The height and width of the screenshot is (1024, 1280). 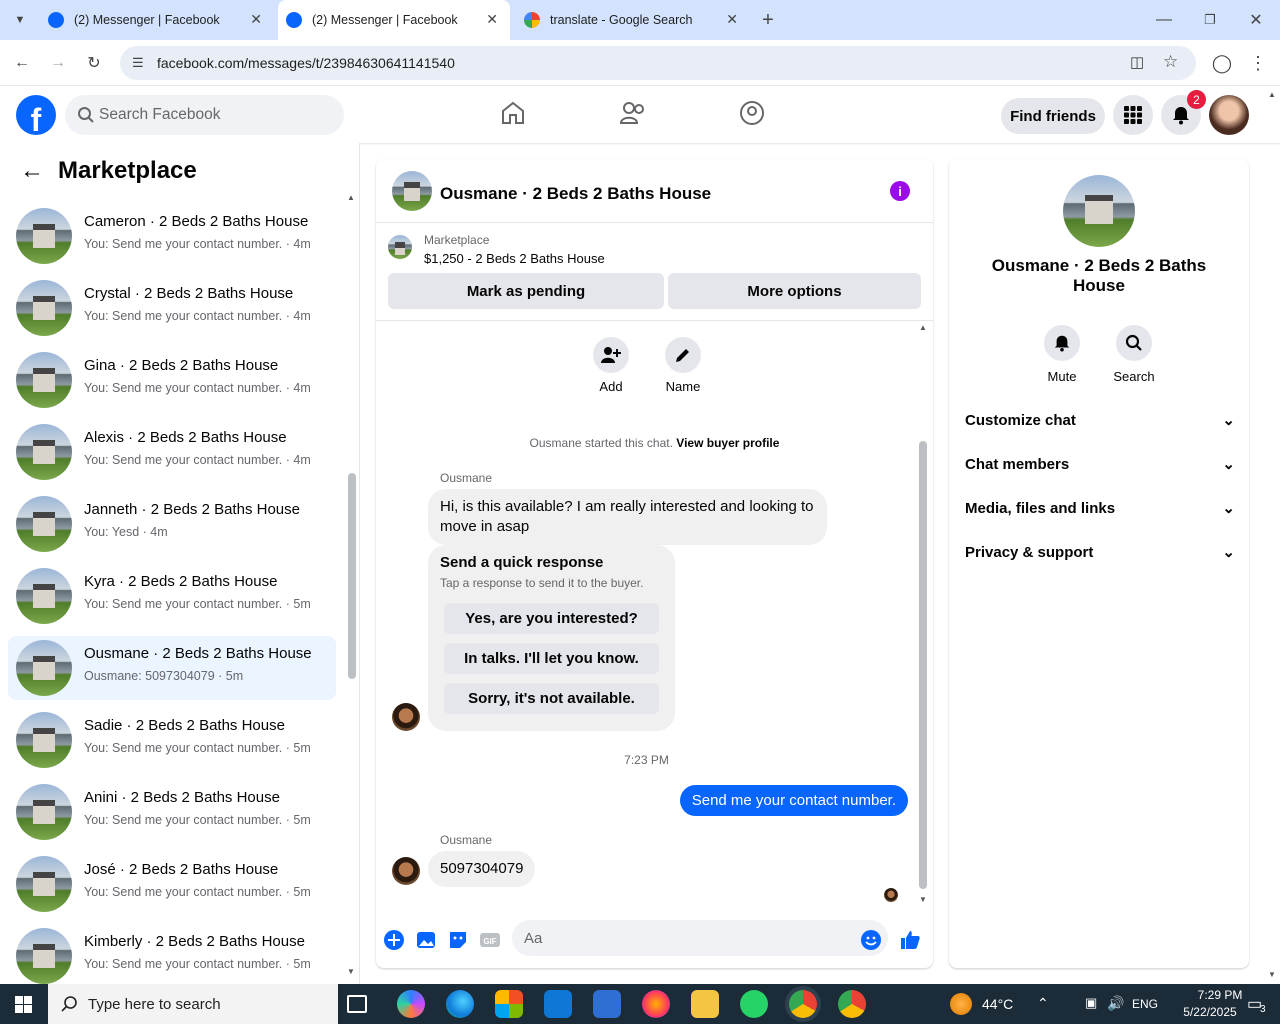 I want to click on facebook-logo: f, so click(x=36, y=115).